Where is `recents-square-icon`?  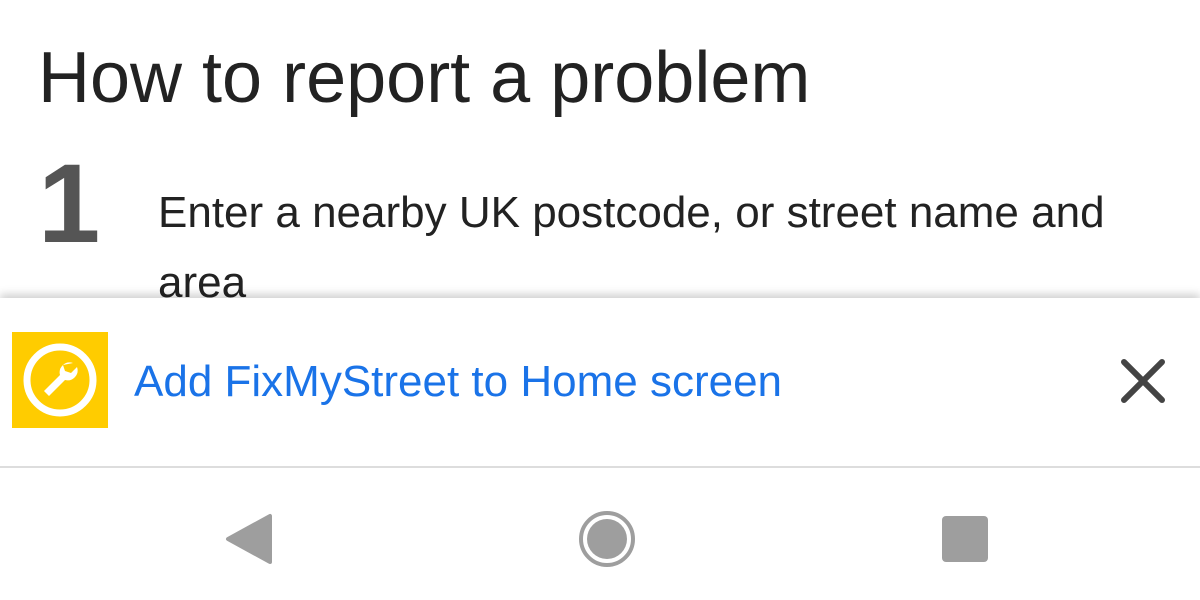 recents-square-icon is located at coordinates (965, 539).